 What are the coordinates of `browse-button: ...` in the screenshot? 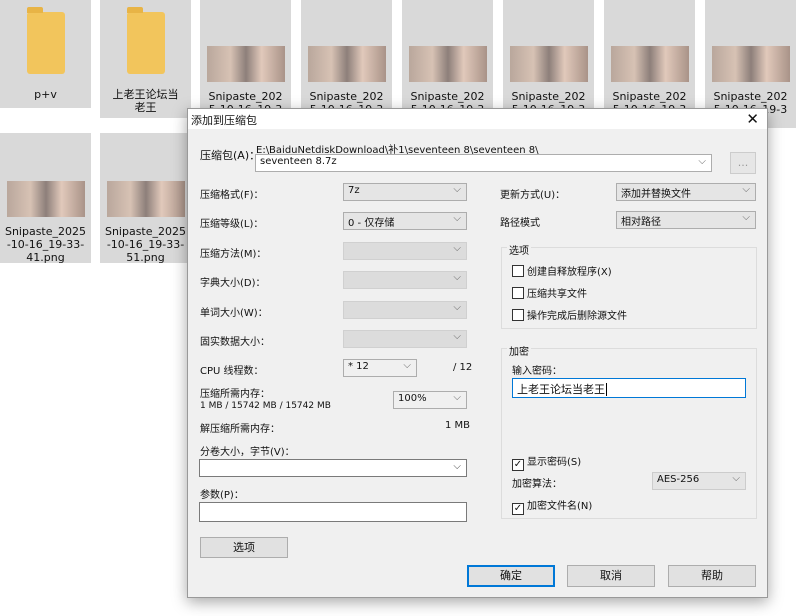 It's located at (743, 163).